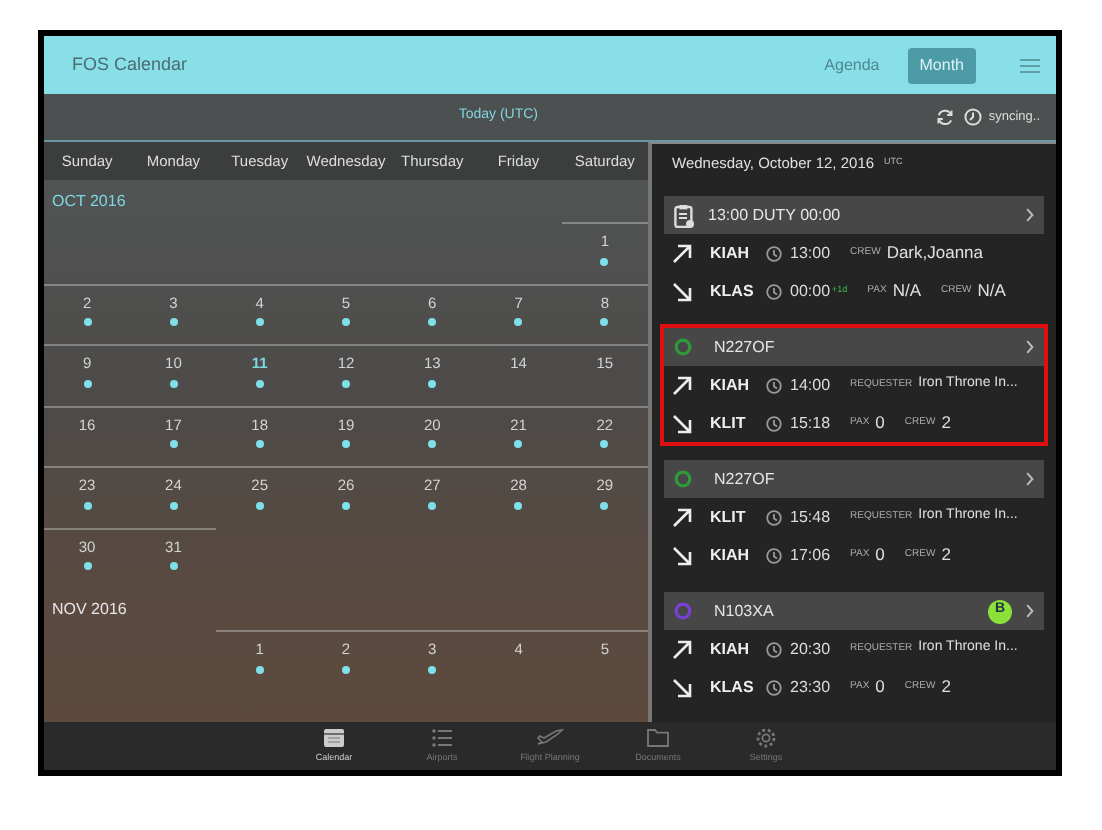 The height and width of the screenshot is (830, 1102). What do you see at coordinates (810, 423) in the screenshot?
I see `time-text: 15:18` at bounding box center [810, 423].